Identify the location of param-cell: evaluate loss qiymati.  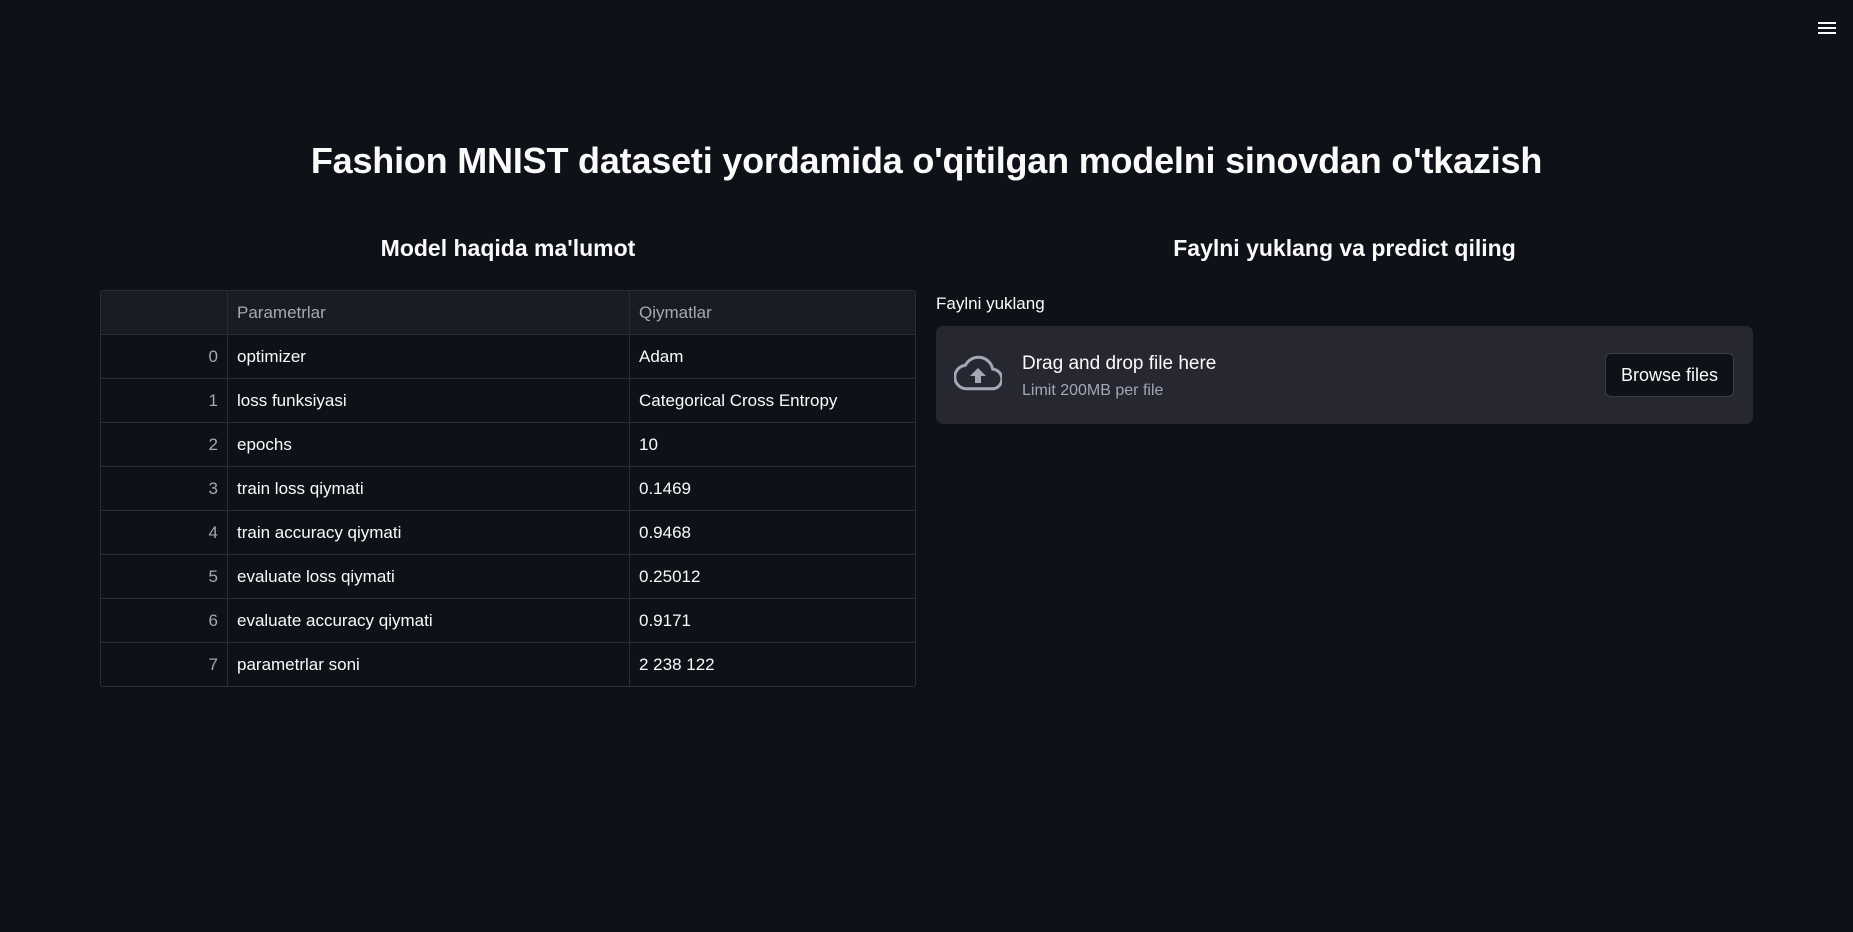
(428, 576).